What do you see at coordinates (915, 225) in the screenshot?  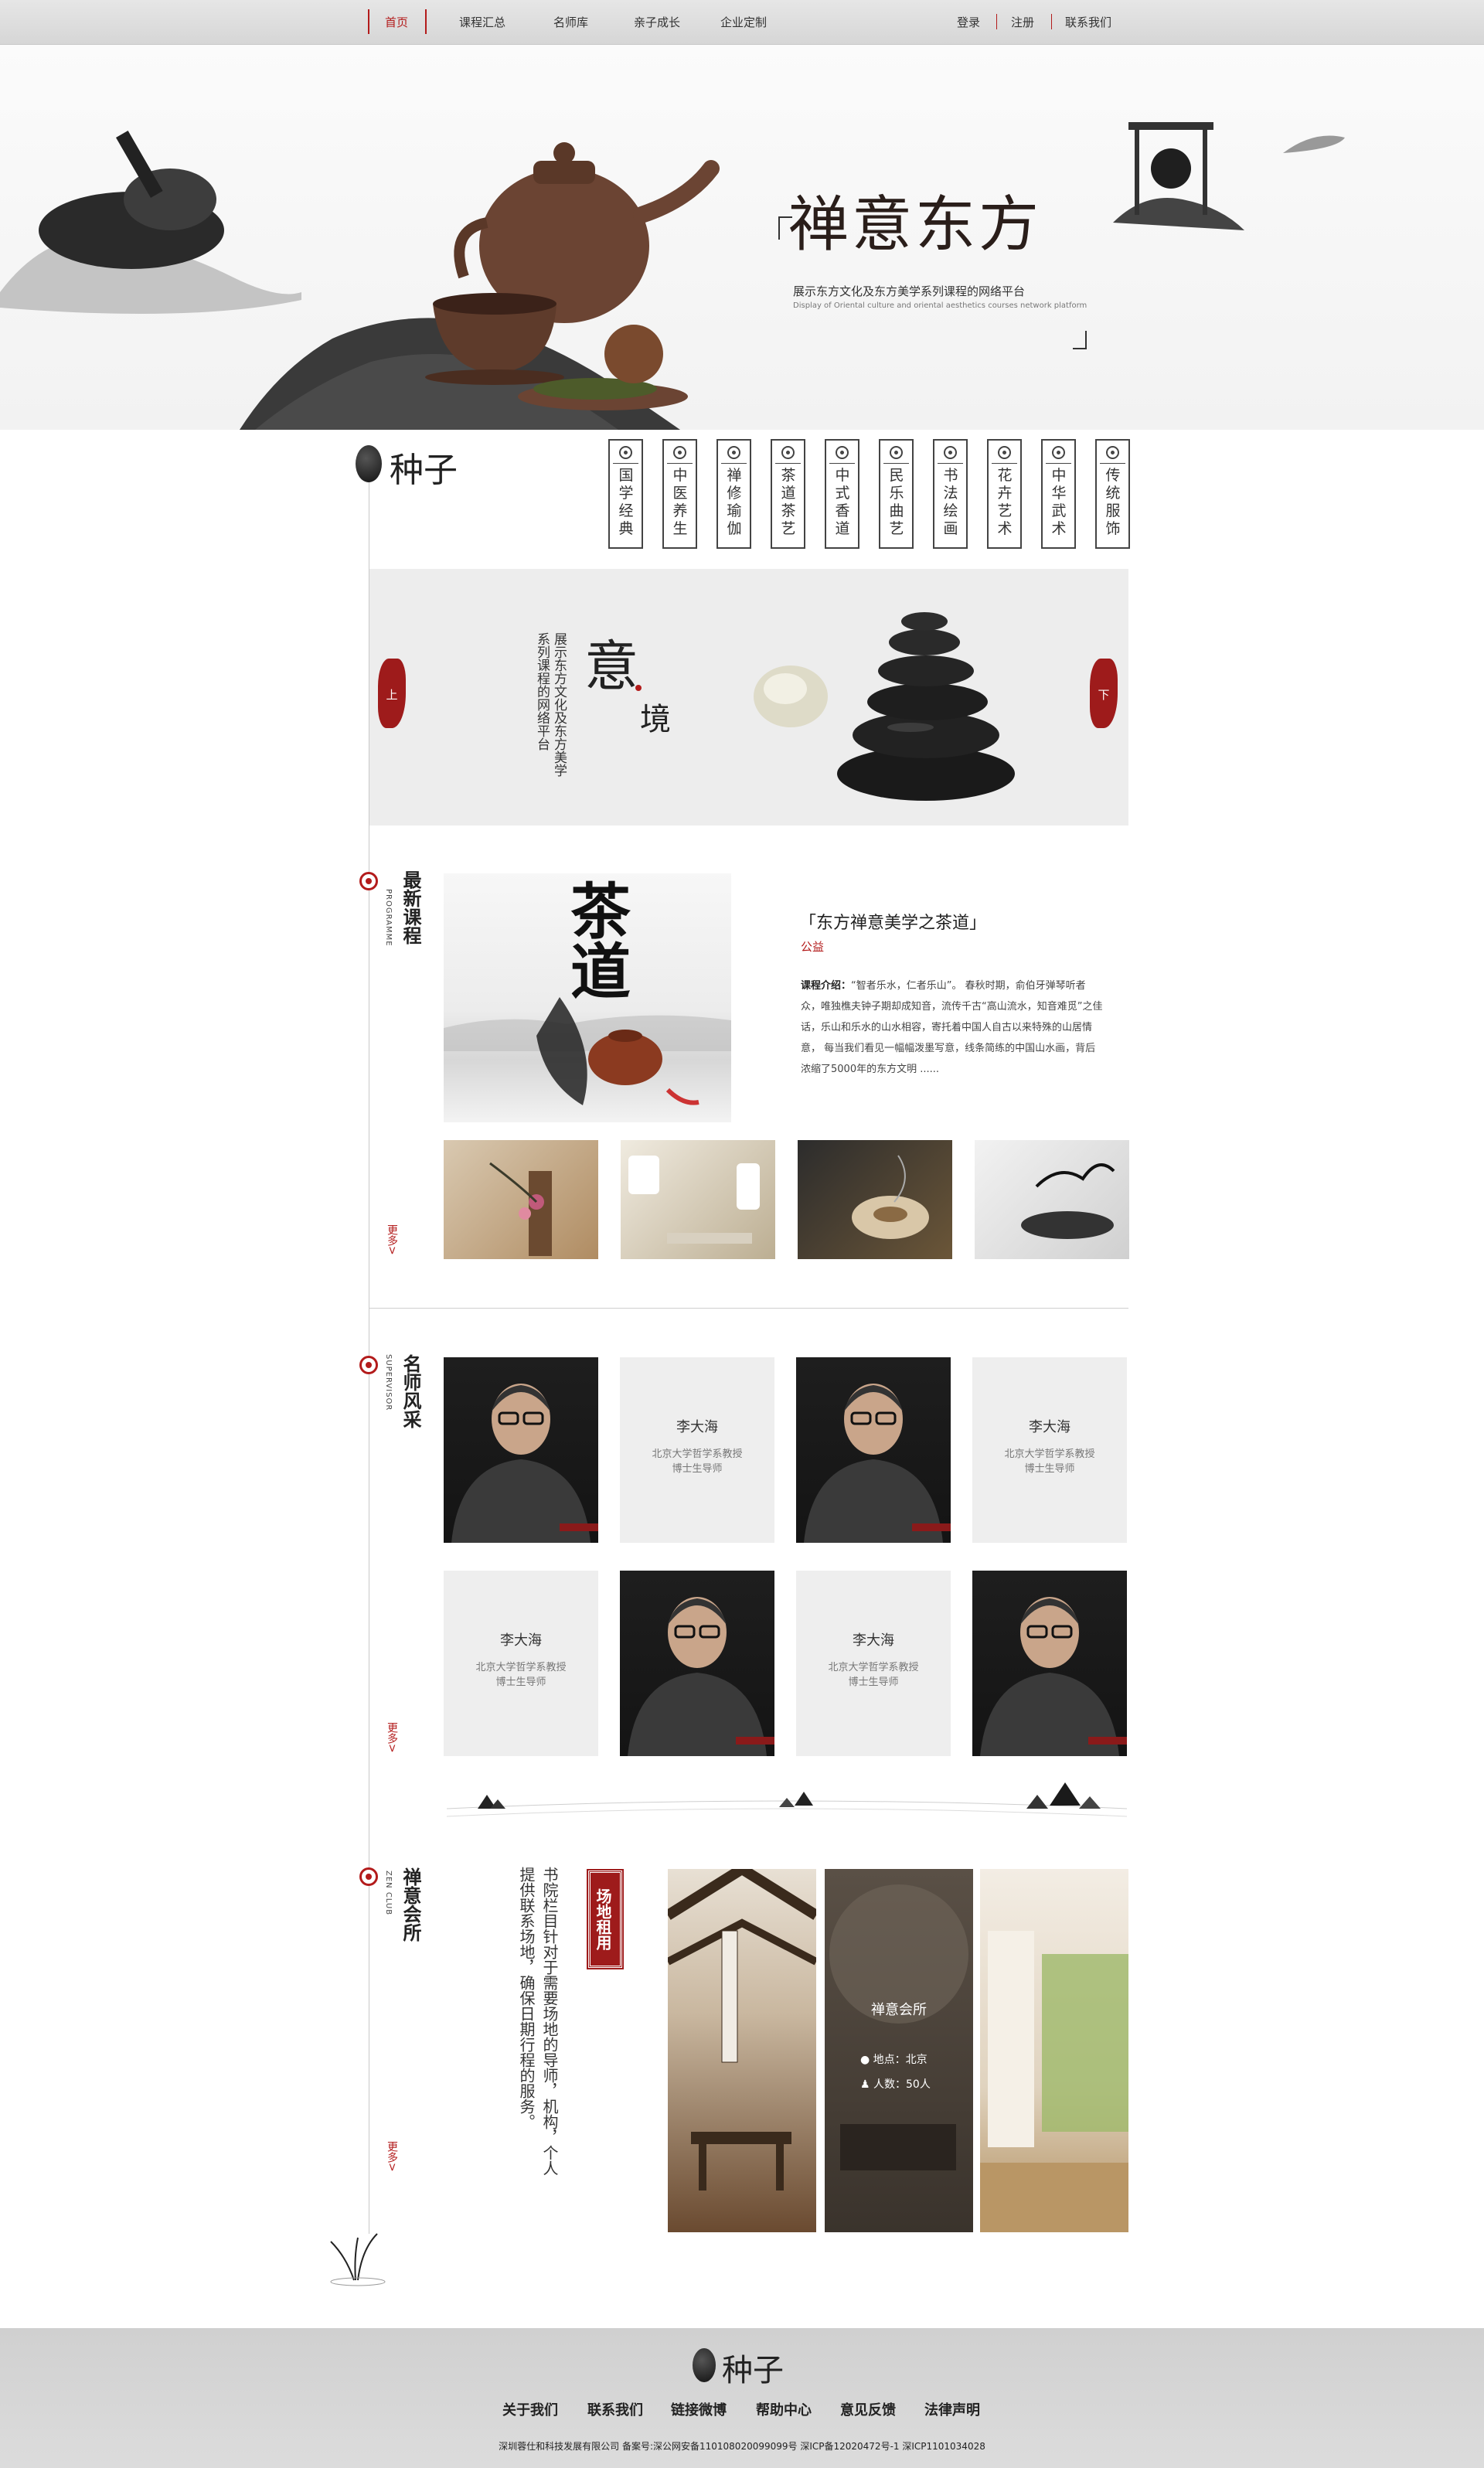 I see `banner-title: 禅意东方` at bounding box center [915, 225].